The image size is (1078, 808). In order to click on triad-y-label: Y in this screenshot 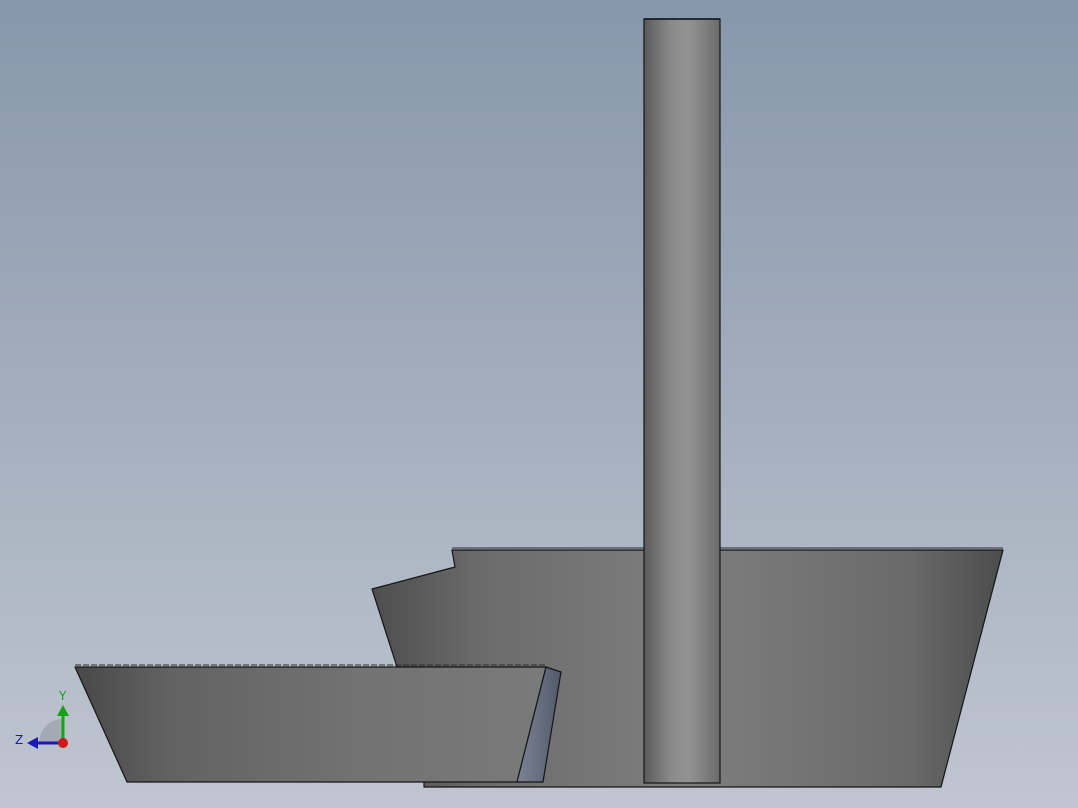, I will do `click(62, 696)`.